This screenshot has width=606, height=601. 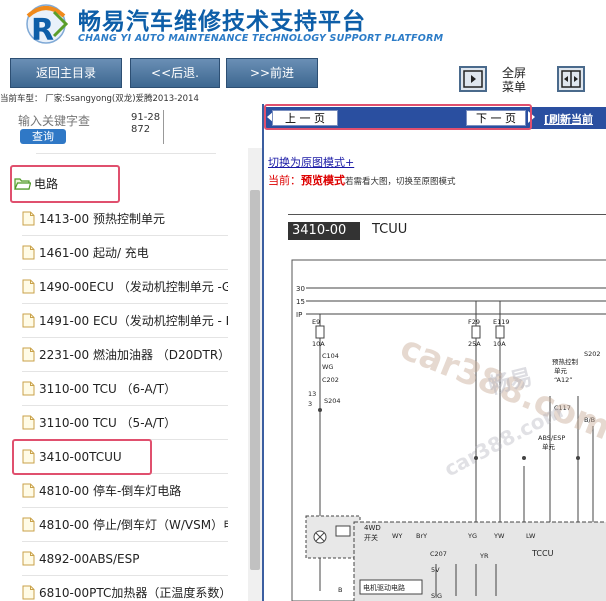 I want to click on search-button: 查询, so click(x=43, y=136).